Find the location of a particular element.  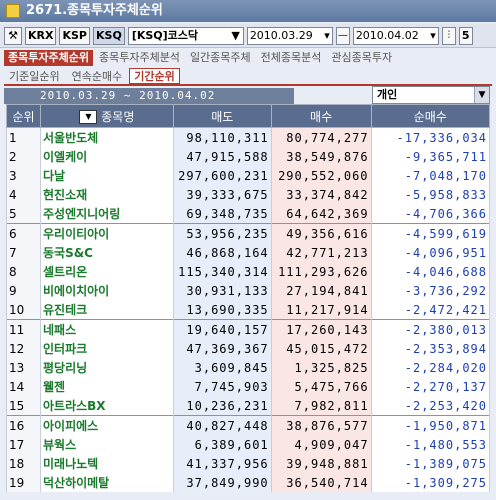

tab-all-stock-analysis: 전체종목분석 is located at coordinates (291, 58).